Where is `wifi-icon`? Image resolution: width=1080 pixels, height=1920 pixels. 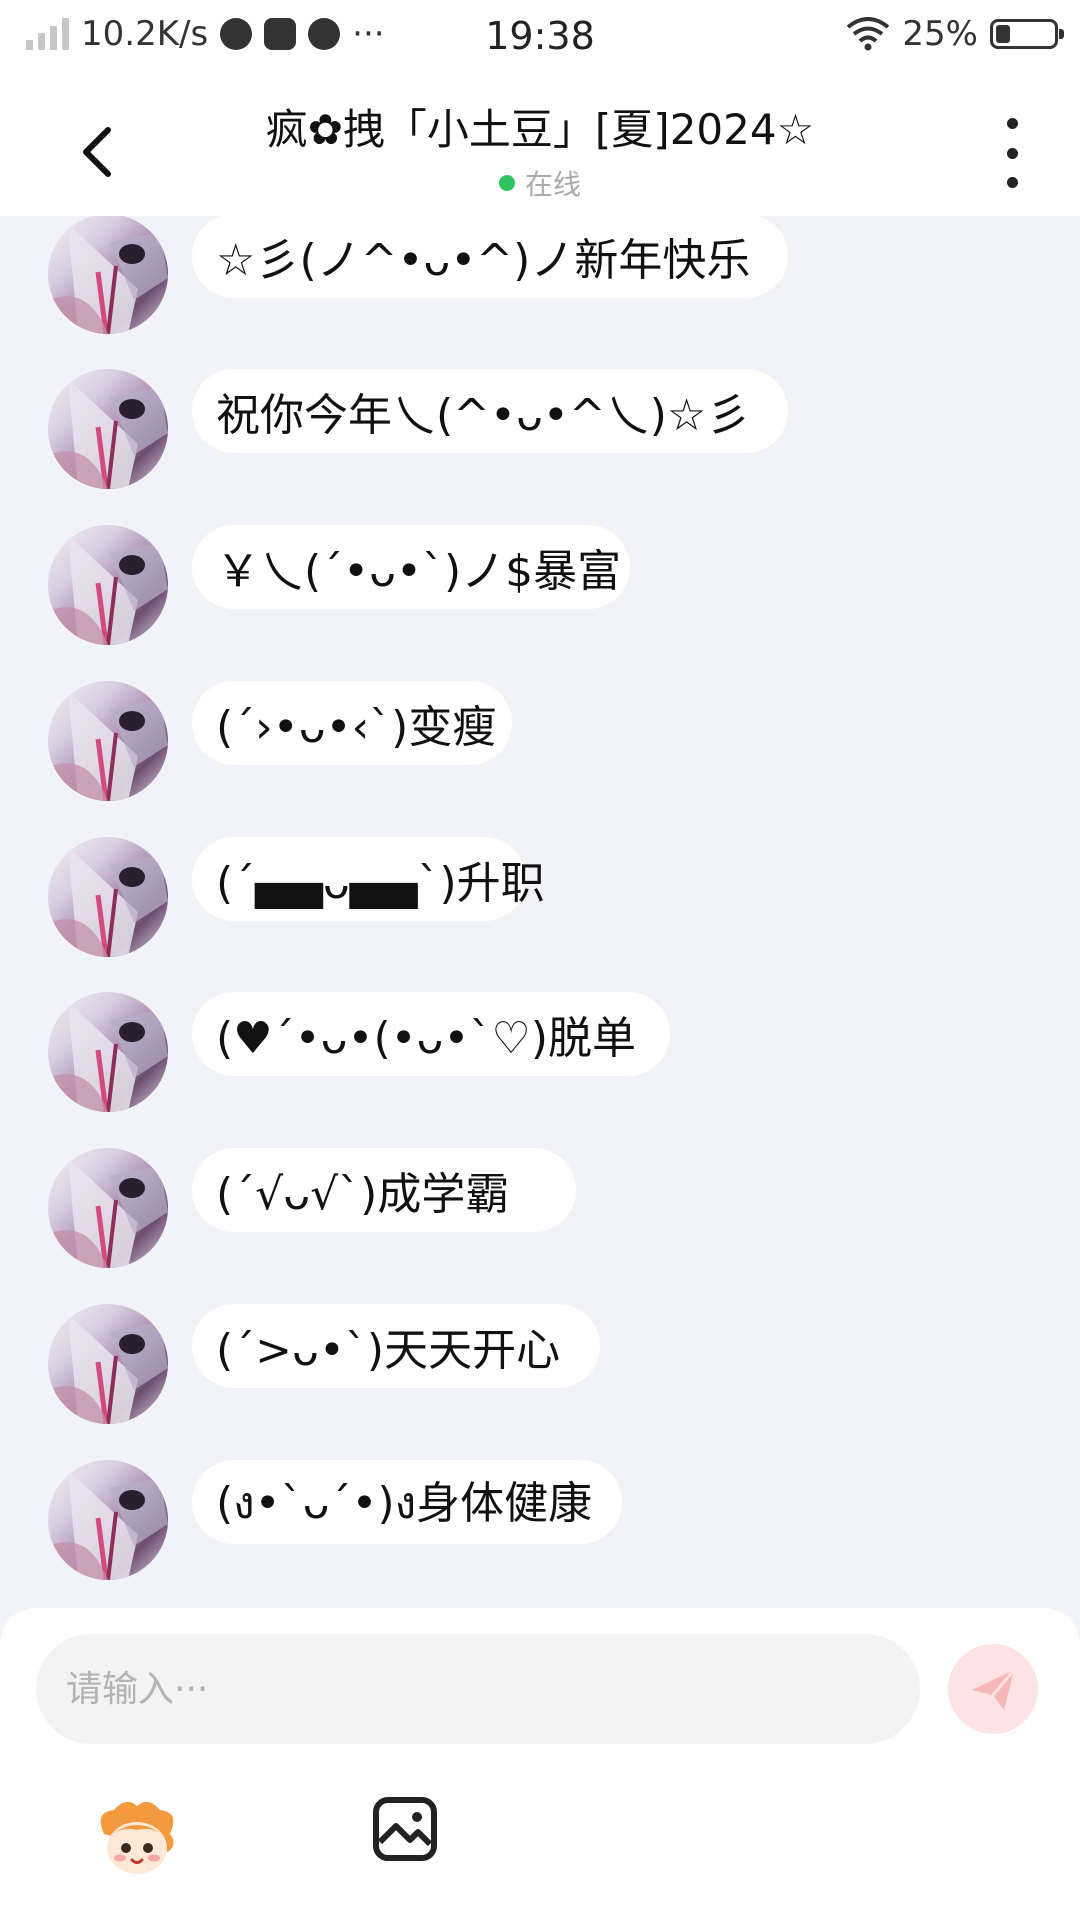 wifi-icon is located at coordinates (868, 34).